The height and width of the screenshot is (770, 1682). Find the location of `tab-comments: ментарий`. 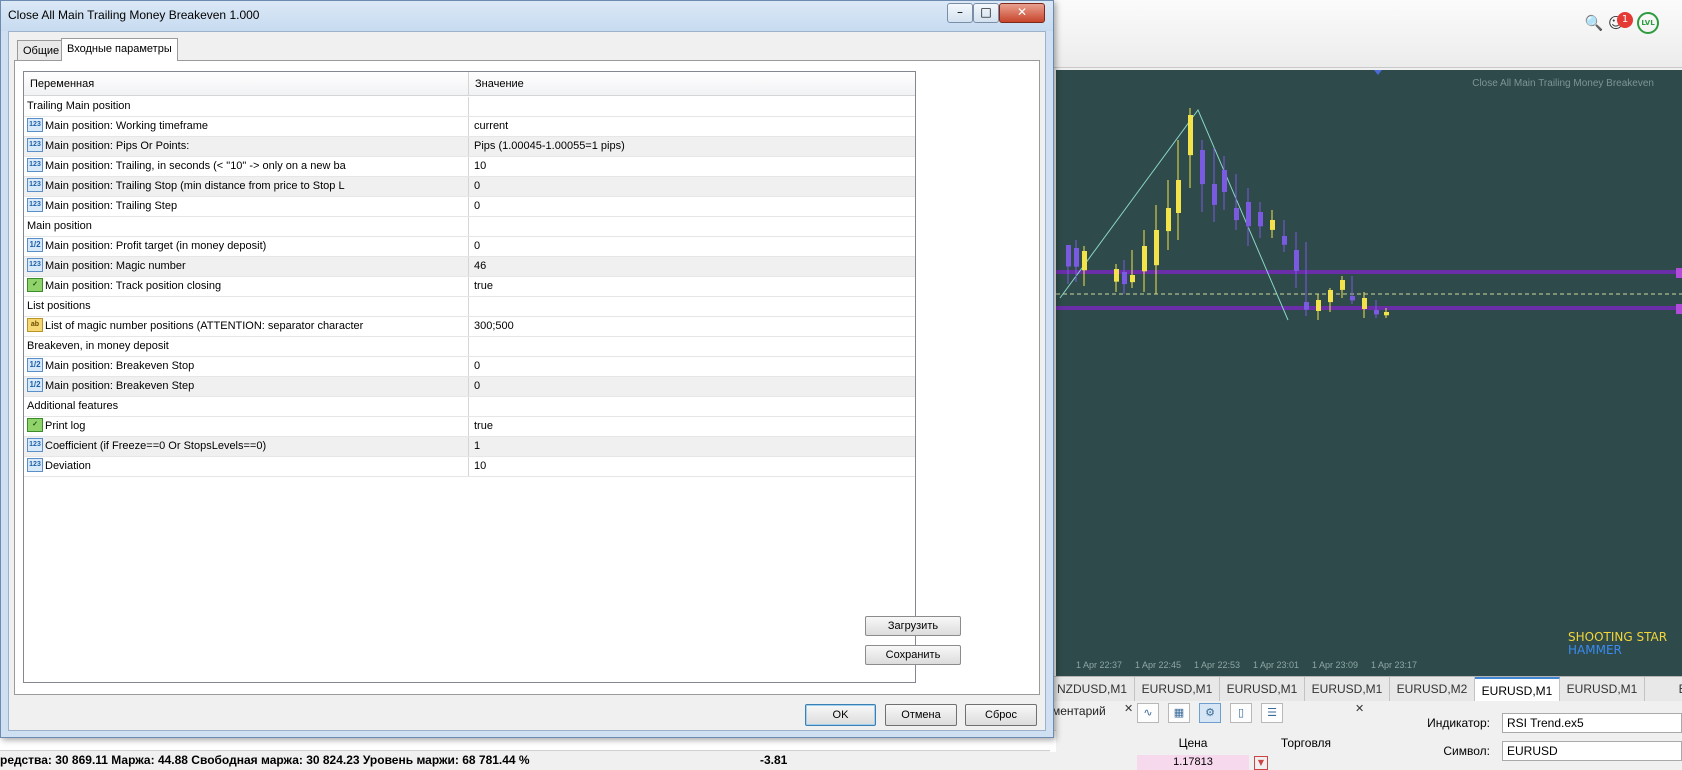

tab-comments: ментарий is located at coordinates (1079, 711).